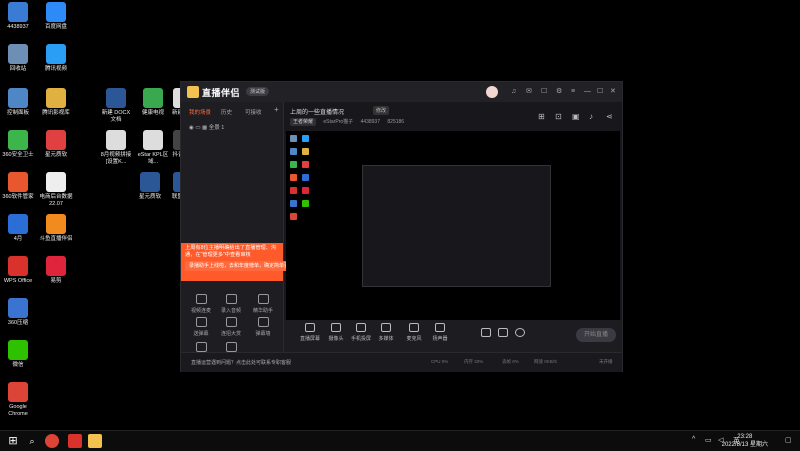 The height and width of the screenshot is (451, 800). Describe the element at coordinates (788, 440) in the screenshot. I see `notification-icon: ▢` at that location.